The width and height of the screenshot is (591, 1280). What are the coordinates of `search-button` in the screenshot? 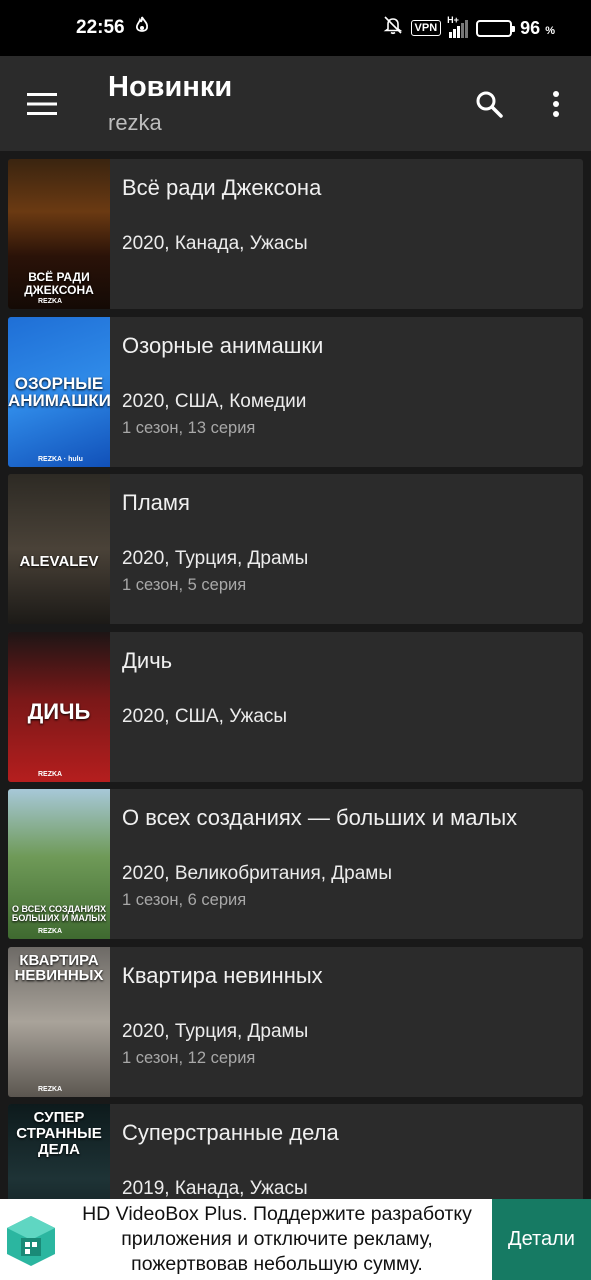 It's located at (489, 103).